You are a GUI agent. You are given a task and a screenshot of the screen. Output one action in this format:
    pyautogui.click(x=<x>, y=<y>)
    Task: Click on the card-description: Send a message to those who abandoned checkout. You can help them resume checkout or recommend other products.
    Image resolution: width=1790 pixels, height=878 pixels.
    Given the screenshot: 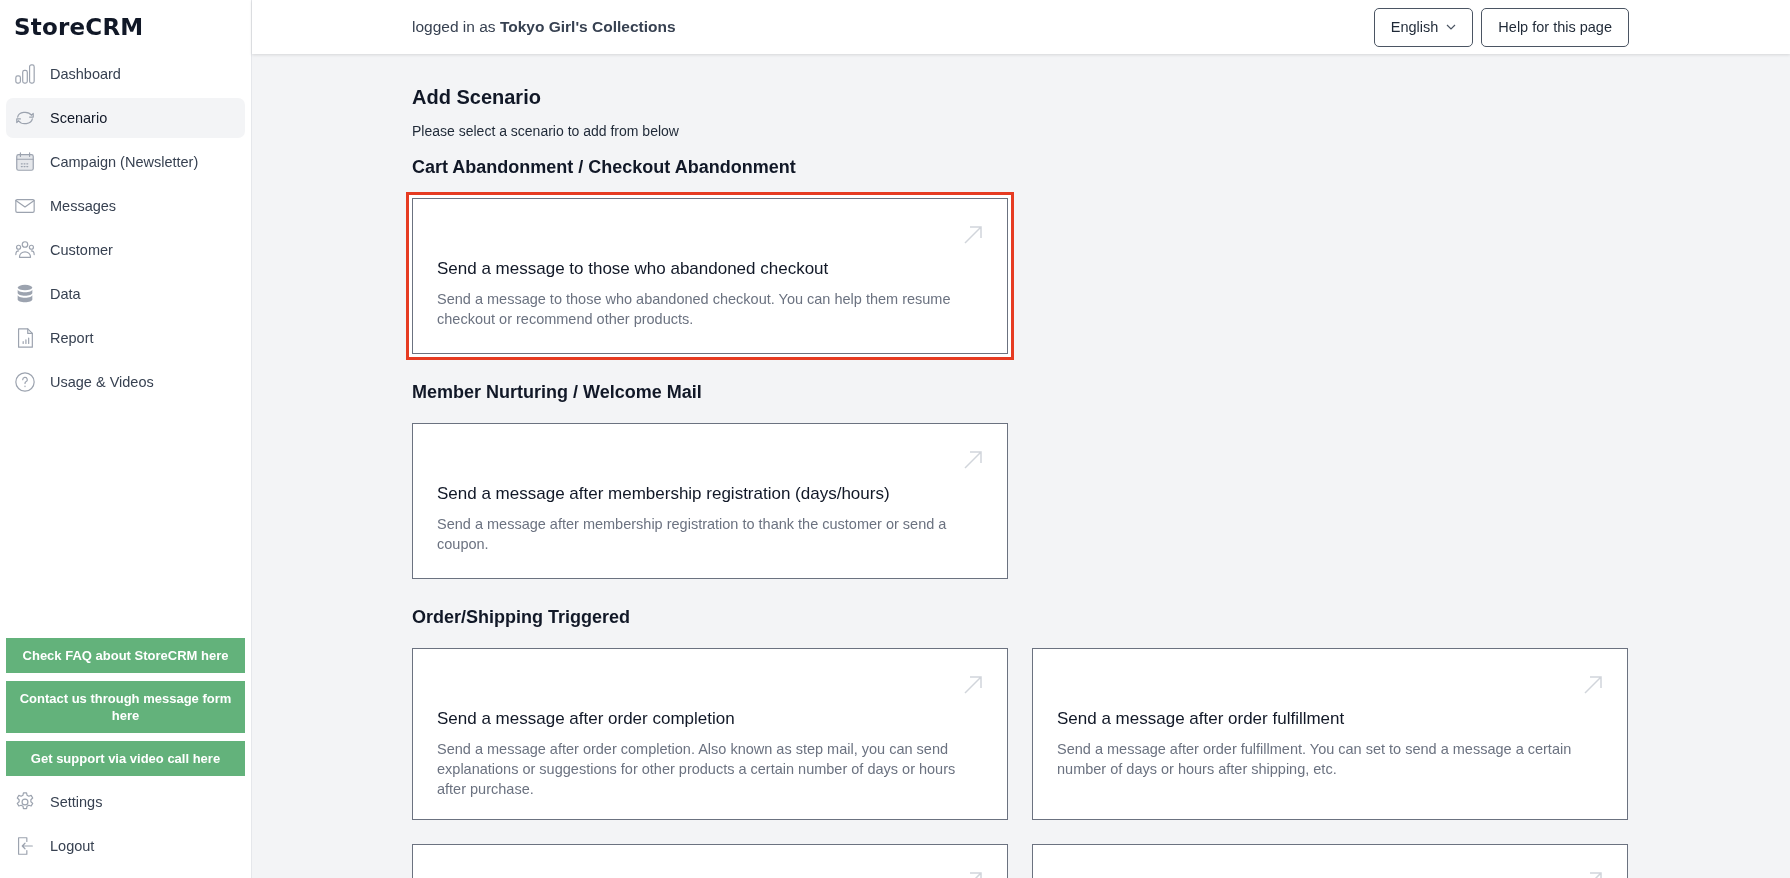 What is the action you would take?
    pyautogui.click(x=694, y=309)
    